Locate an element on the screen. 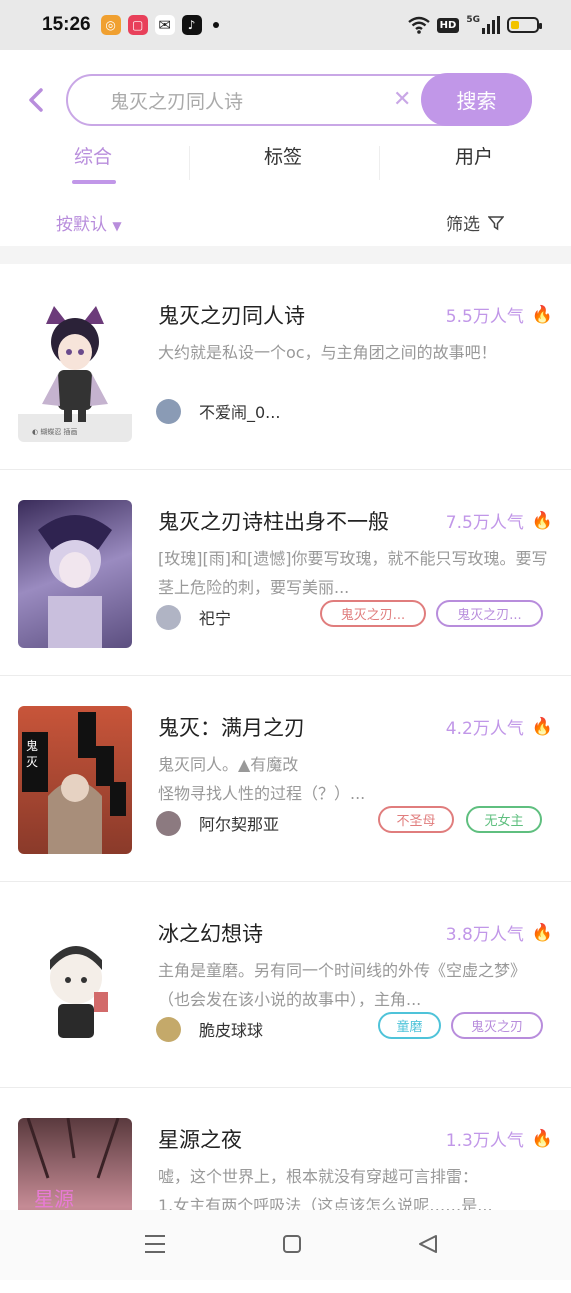  wechat-icon: ✉ is located at coordinates (164, 25).